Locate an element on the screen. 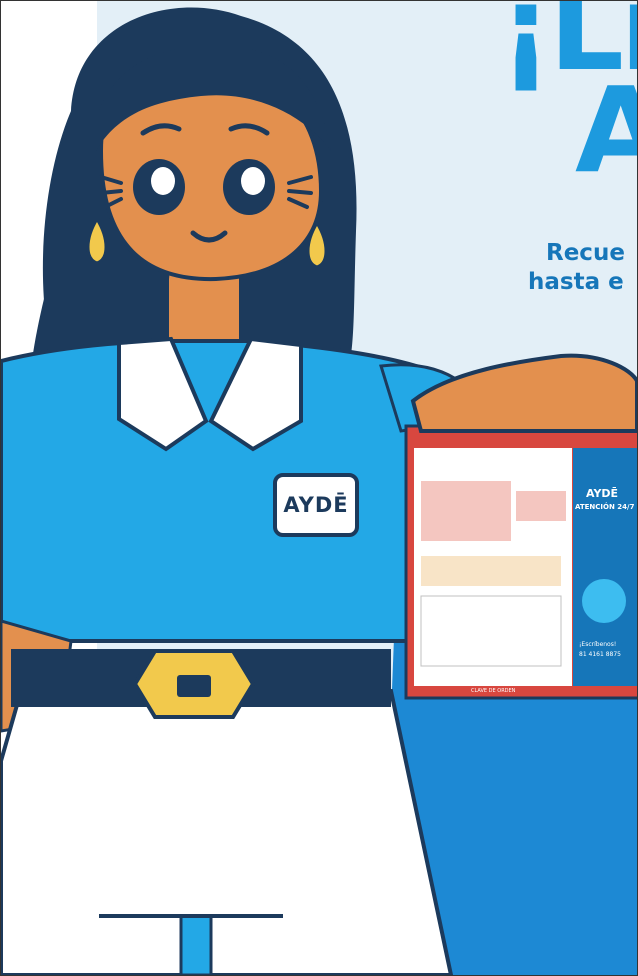  badge-text: AYDĒ is located at coordinates (316, 505).